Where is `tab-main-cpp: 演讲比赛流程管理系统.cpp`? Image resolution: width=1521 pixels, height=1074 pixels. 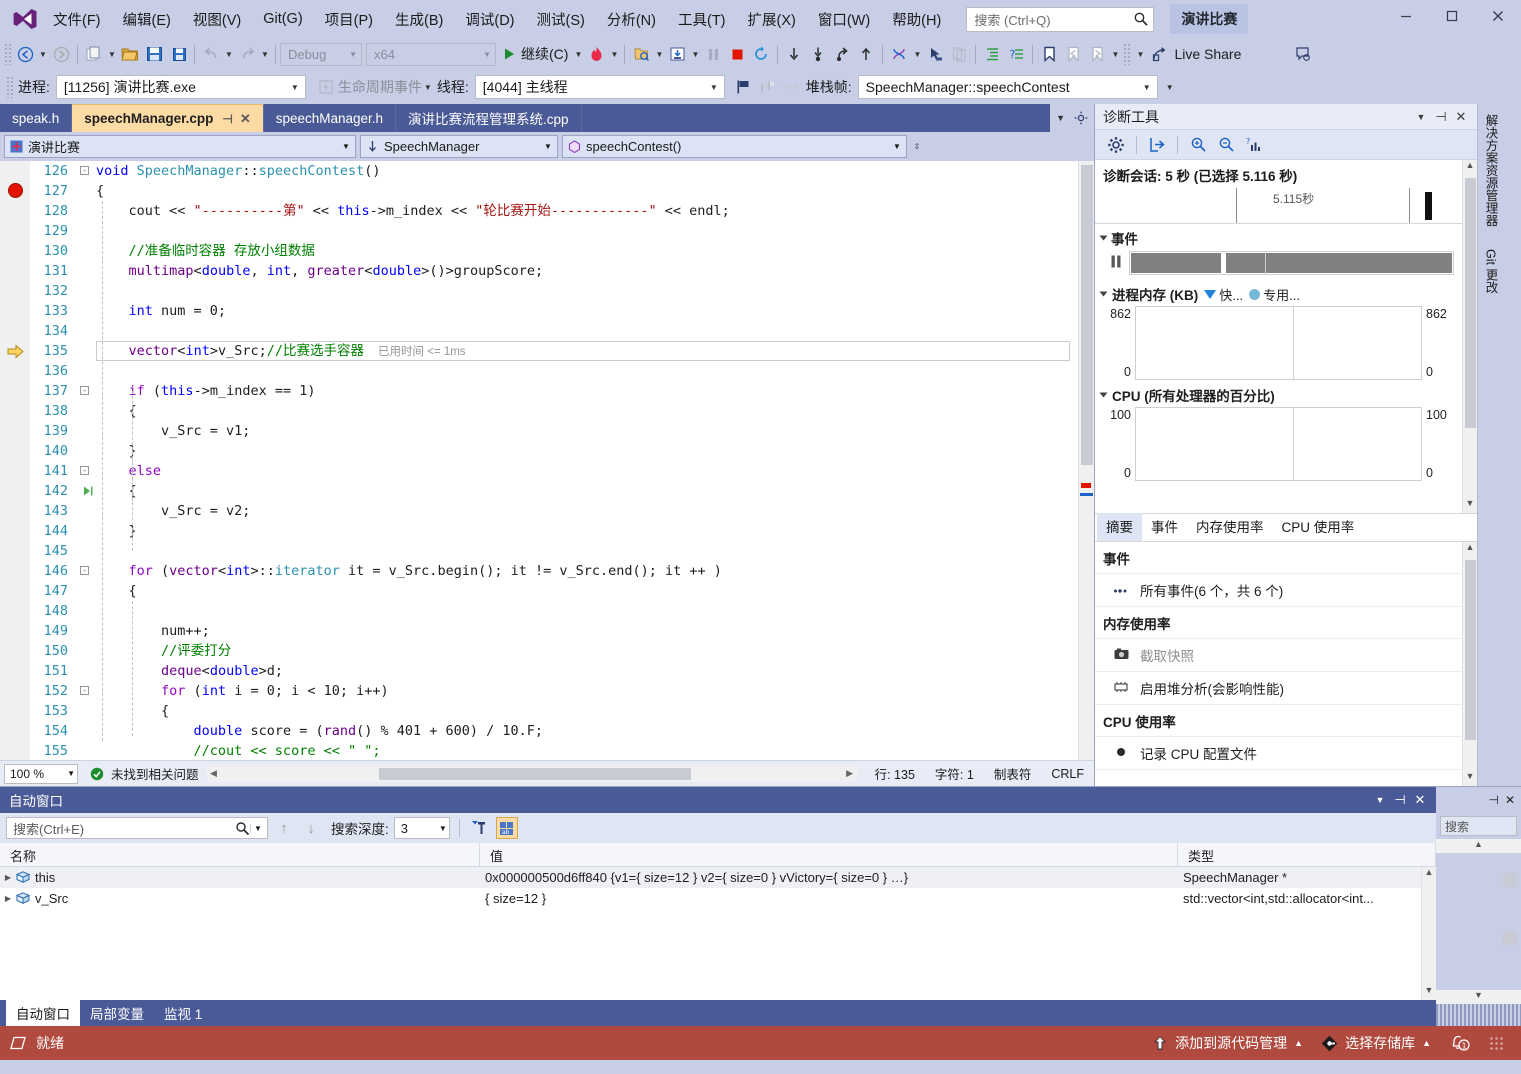 tab-main-cpp: 演讲比赛流程管理系统.cpp is located at coordinates (489, 118).